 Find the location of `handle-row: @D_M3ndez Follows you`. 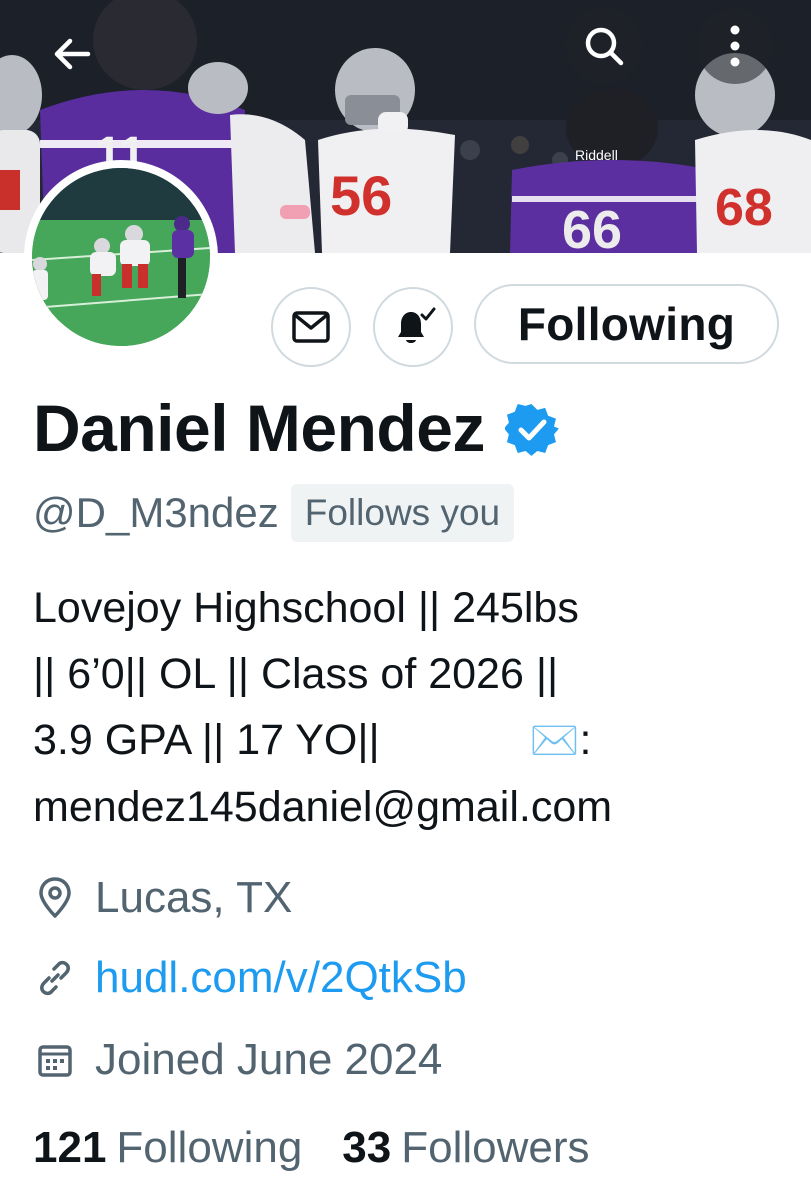

handle-row: @D_M3ndez Follows you is located at coordinates (274, 513).